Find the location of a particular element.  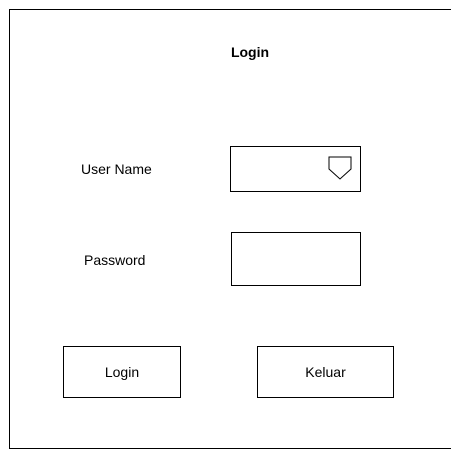

keluar-button: Keluar is located at coordinates (325, 372).